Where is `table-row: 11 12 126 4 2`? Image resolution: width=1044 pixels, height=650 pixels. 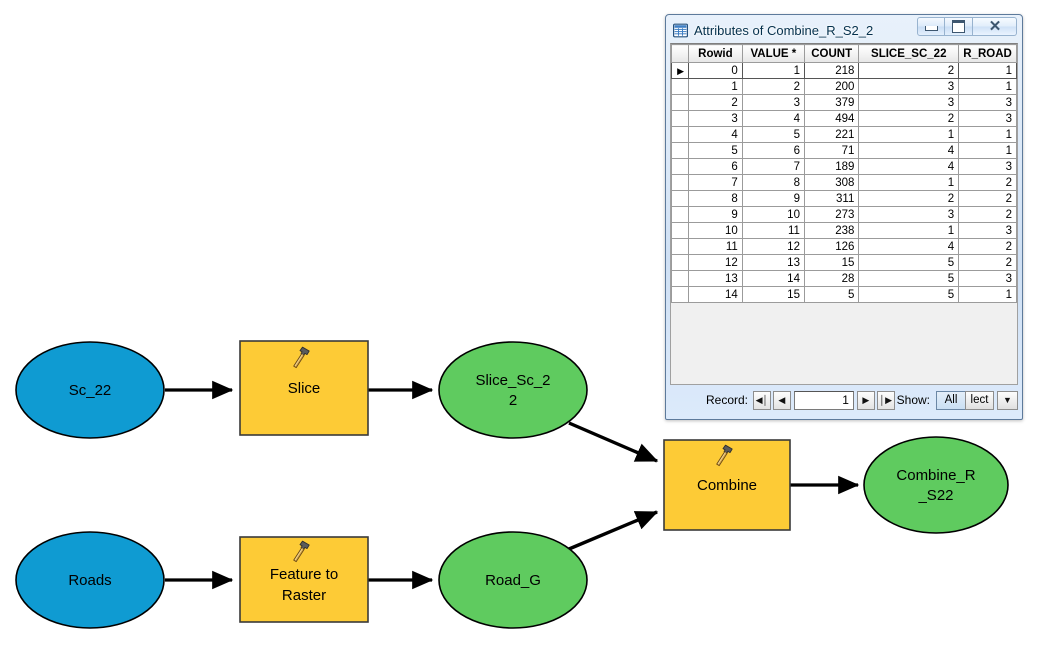
table-row: 11 12 126 4 2 is located at coordinates (844, 246).